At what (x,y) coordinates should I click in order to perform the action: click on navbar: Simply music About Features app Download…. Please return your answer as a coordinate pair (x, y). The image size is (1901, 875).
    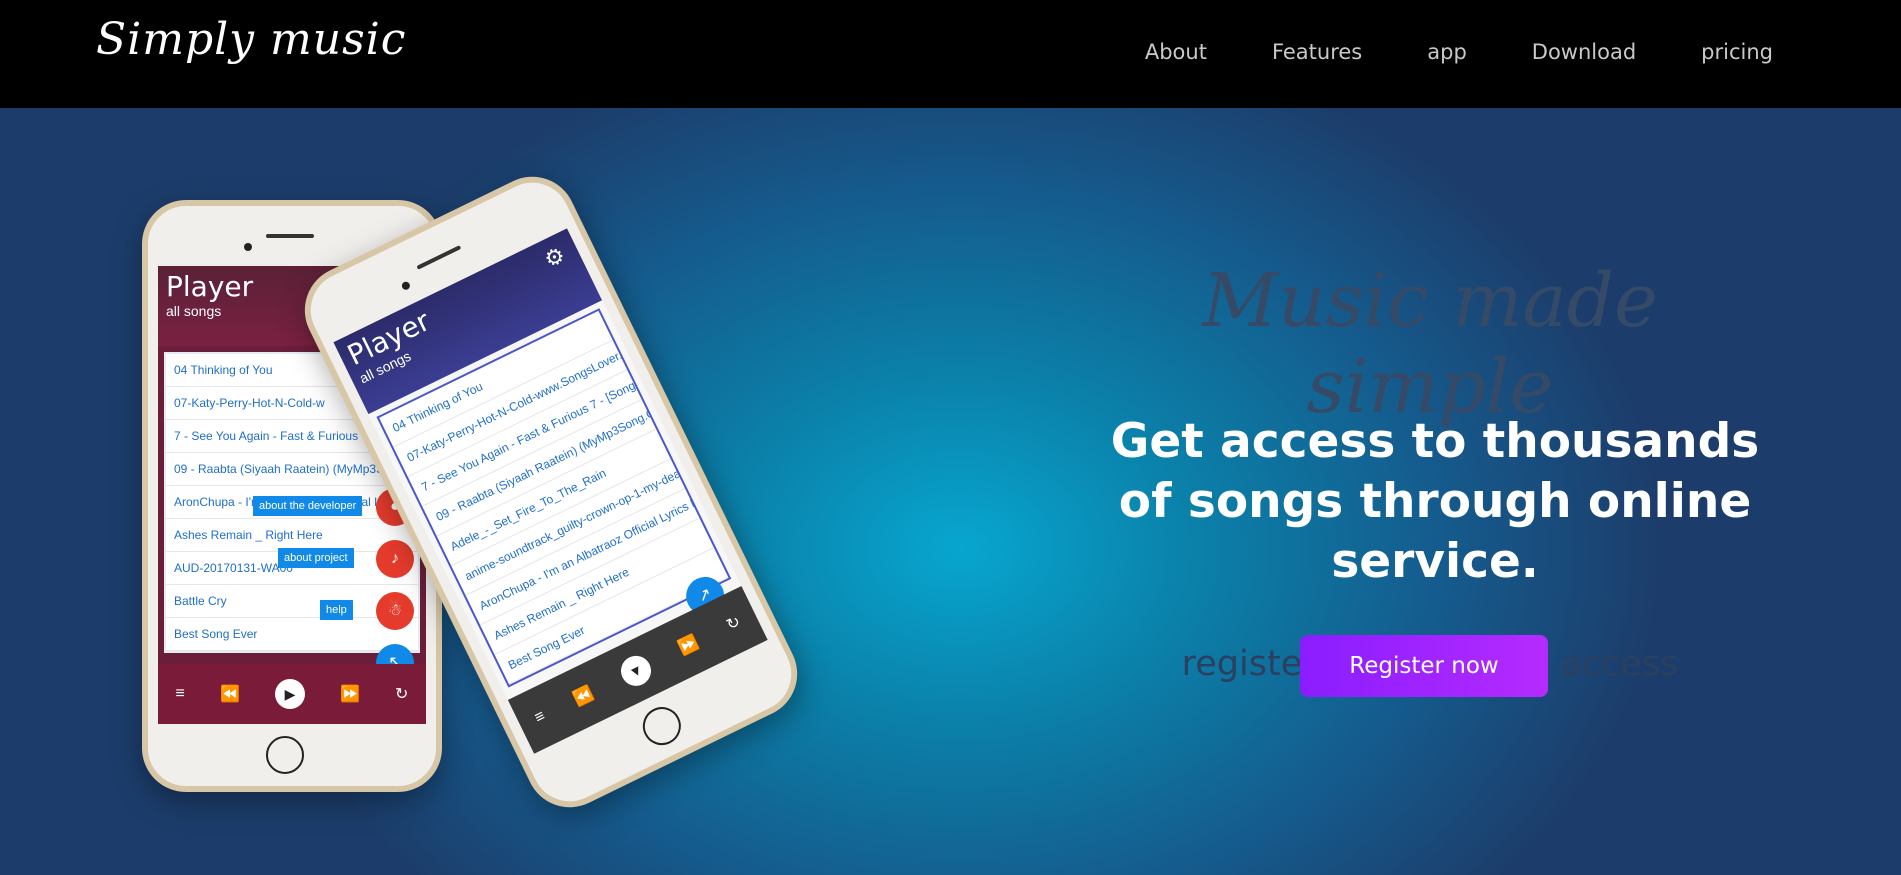
    Looking at the image, I should click on (950, 54).